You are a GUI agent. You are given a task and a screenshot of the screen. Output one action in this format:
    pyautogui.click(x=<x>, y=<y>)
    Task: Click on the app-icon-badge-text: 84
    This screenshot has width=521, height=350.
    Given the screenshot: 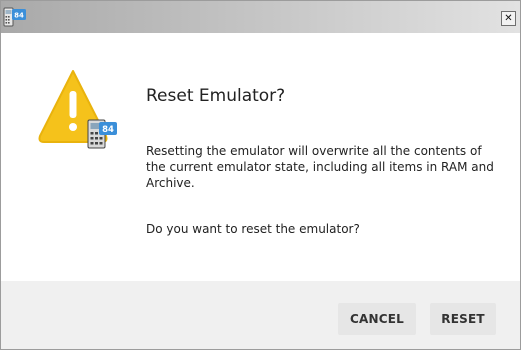 What is the action you would take?
    pyautogui.click(x=19, y=16)
    